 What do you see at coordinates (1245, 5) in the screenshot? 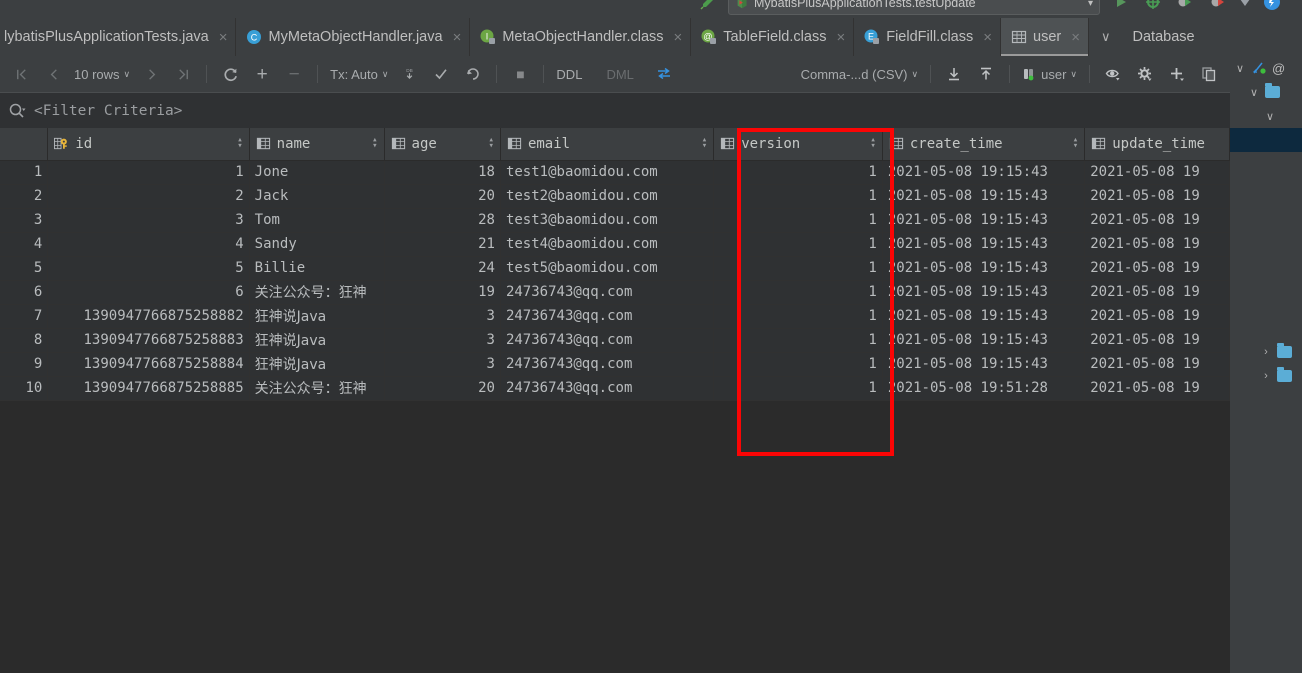
I see `profile-icon` at bounding box center [1245, 5].